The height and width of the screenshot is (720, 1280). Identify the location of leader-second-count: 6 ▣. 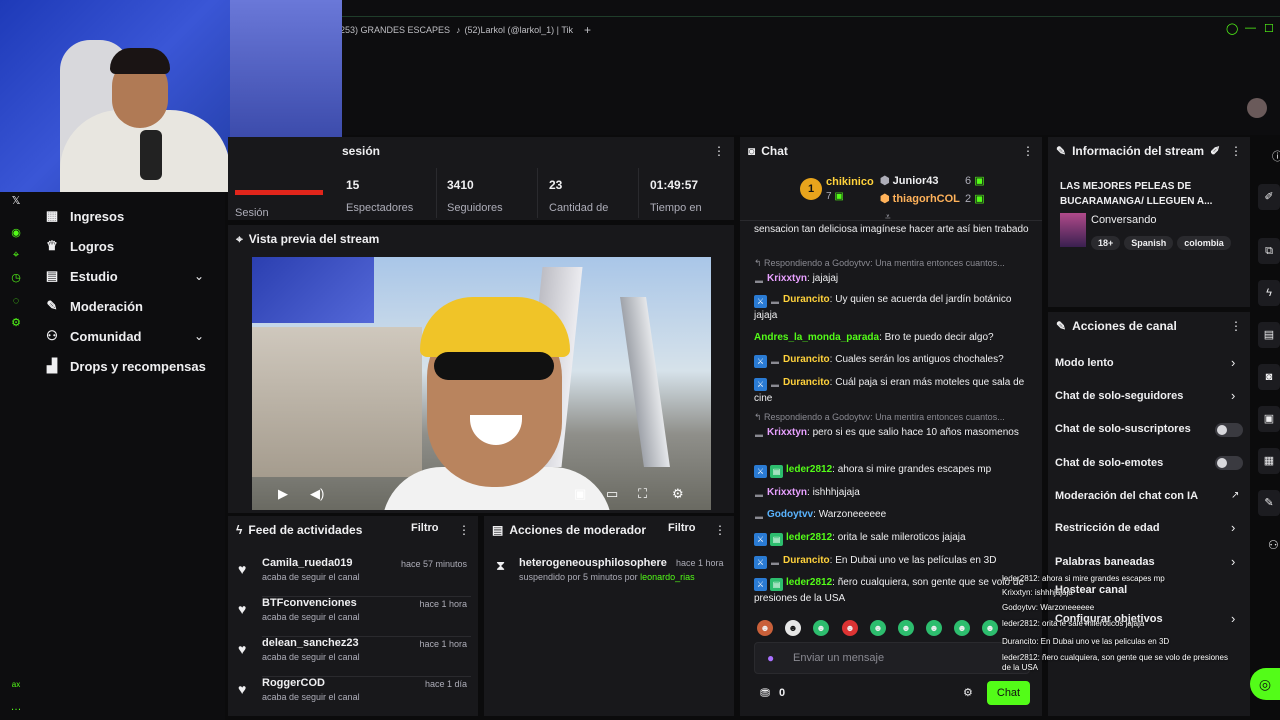
(975, 181).